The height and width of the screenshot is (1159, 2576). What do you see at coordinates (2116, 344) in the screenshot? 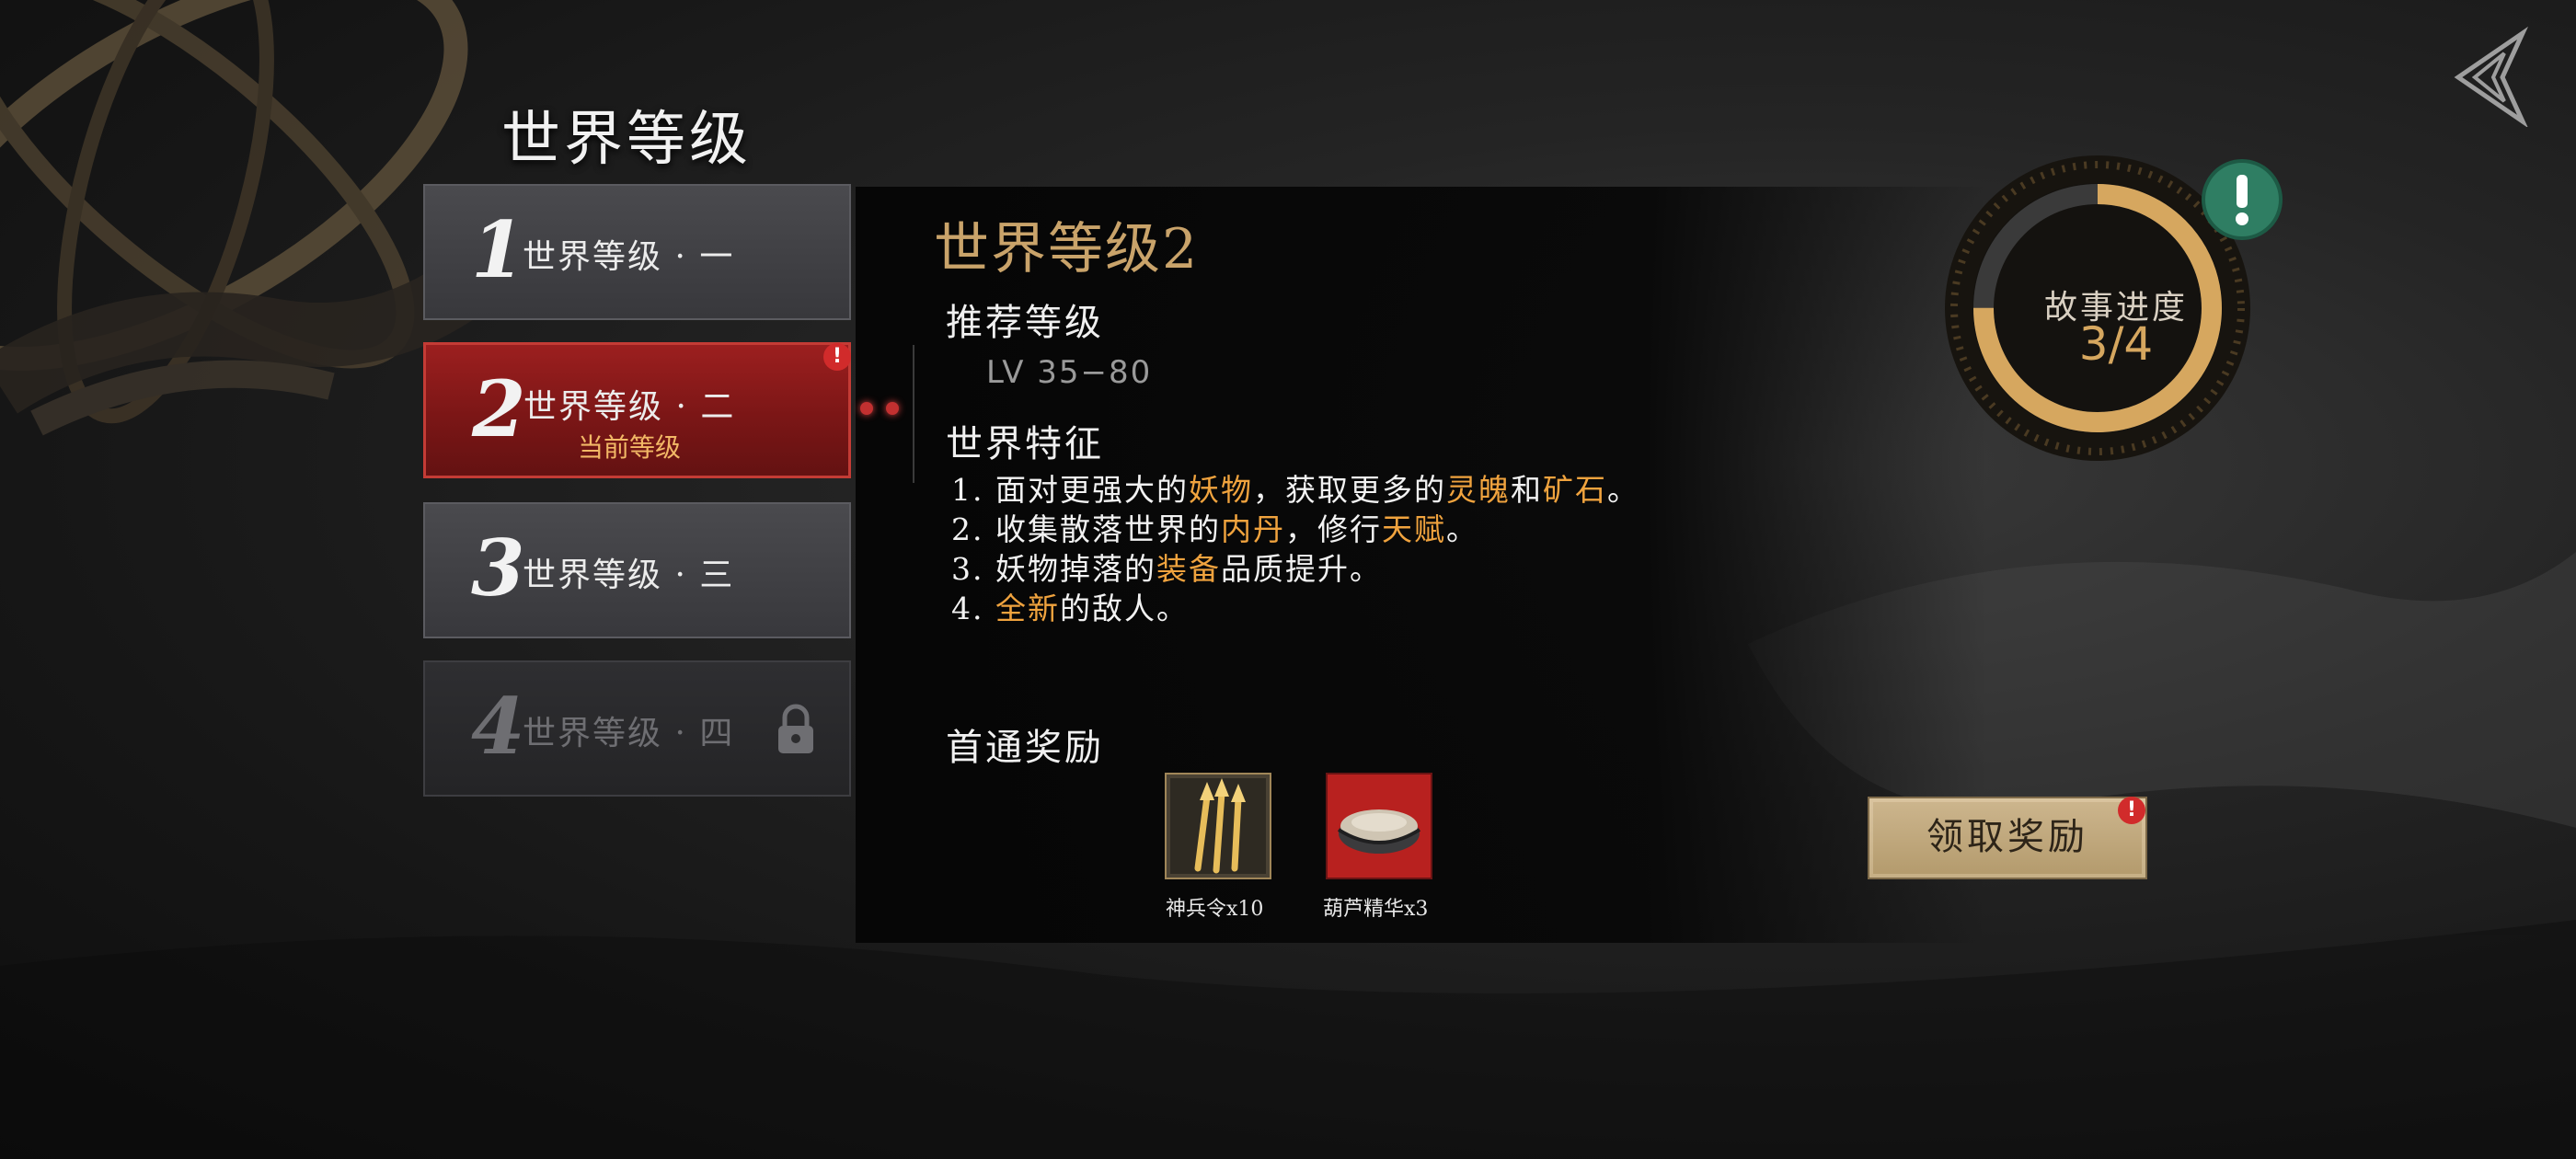
I see `progress-value: 3/4` at bounding box center [2116, 344].